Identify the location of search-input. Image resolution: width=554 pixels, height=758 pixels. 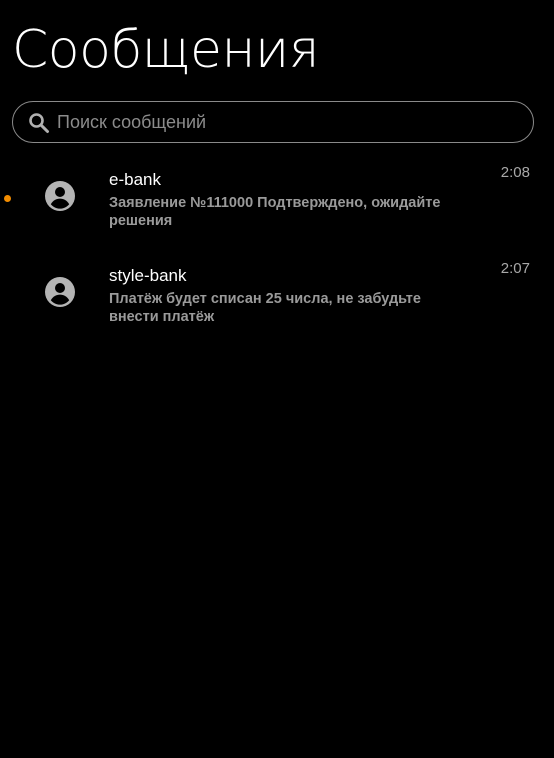
(287, 122).